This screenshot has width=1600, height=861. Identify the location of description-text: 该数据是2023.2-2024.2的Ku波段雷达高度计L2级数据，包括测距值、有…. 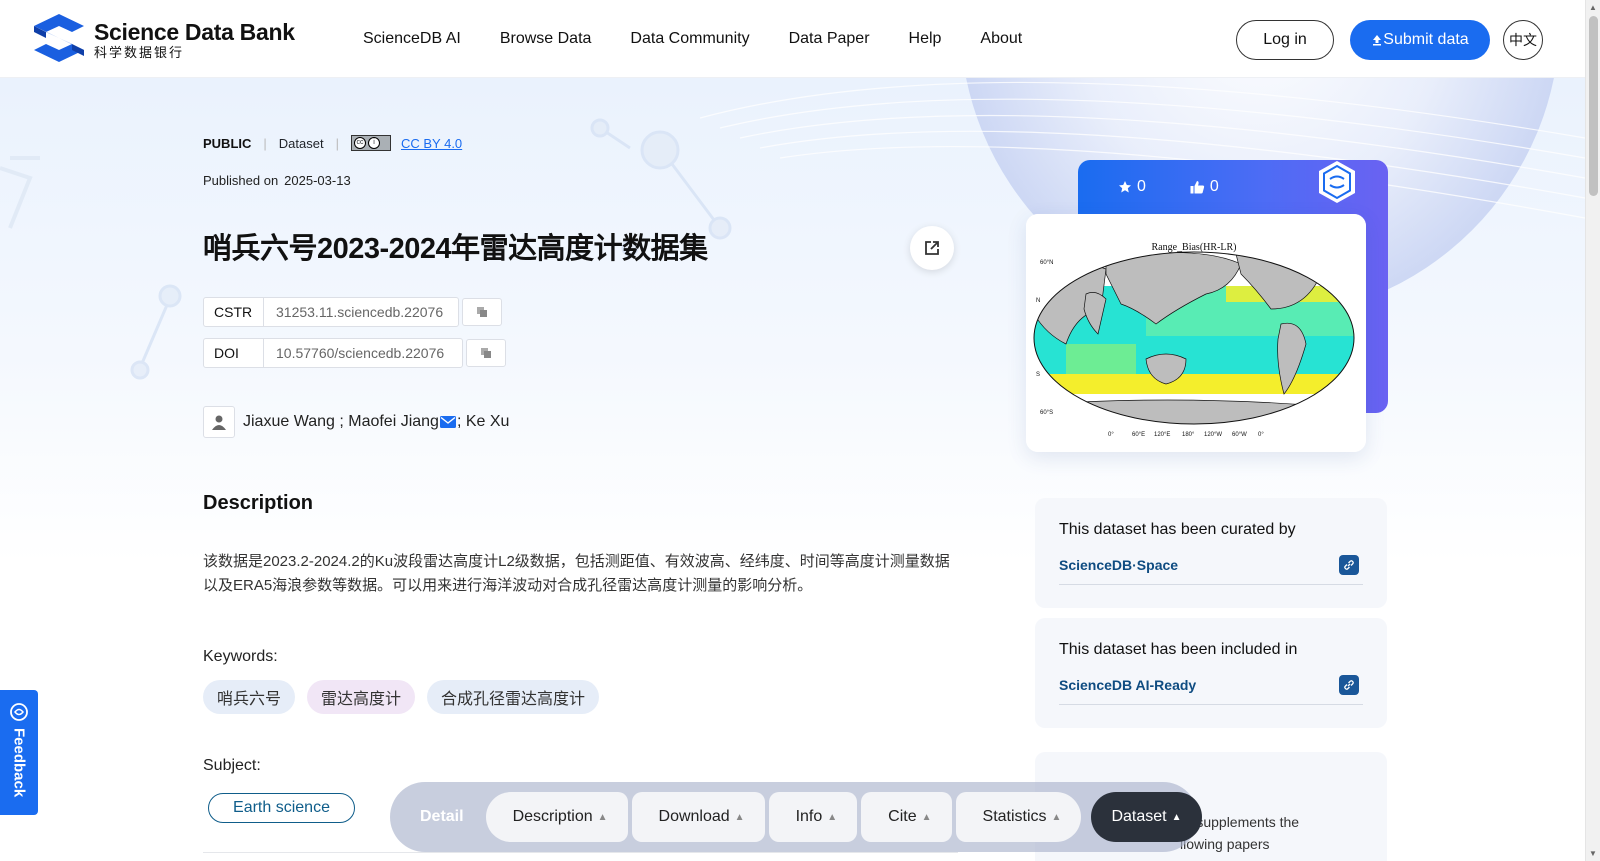
(576, 573).